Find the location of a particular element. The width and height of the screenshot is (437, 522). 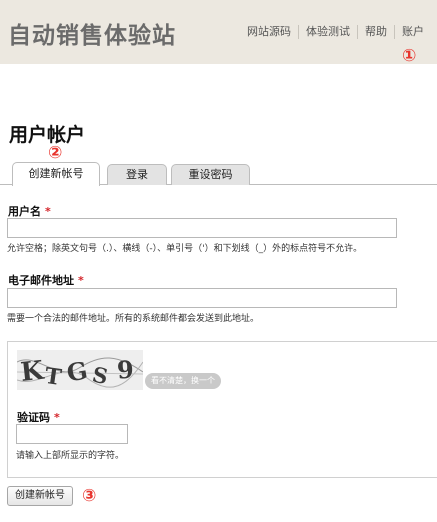

captcha-refresh-button: 看不清楚，换一个 is located at coordinates (183, 381).